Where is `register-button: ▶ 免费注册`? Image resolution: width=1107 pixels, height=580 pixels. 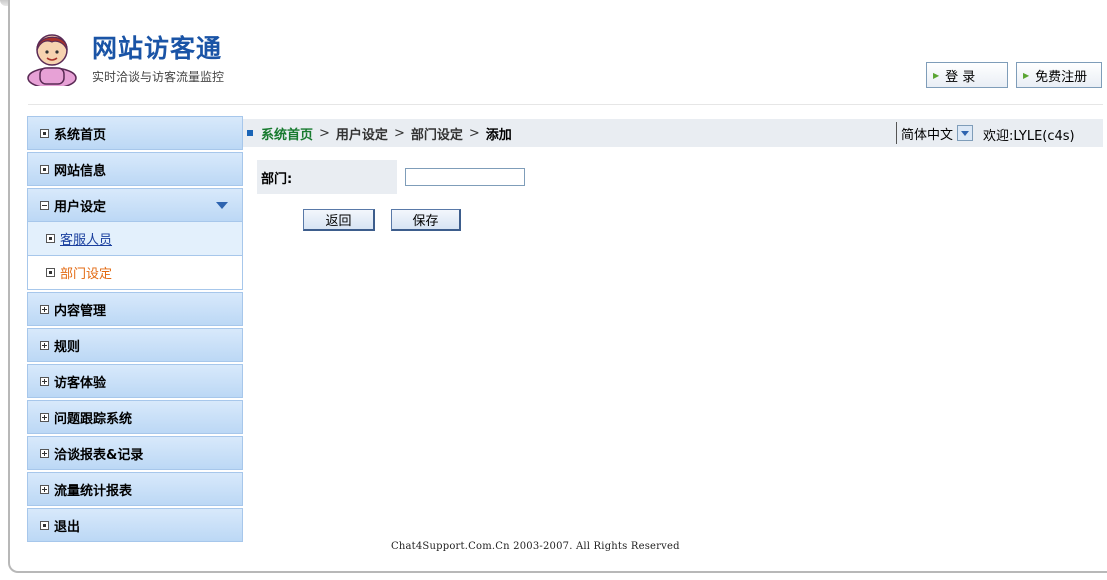
register-button: ▶ 免费注册 is located at coordinates (1059, 75).